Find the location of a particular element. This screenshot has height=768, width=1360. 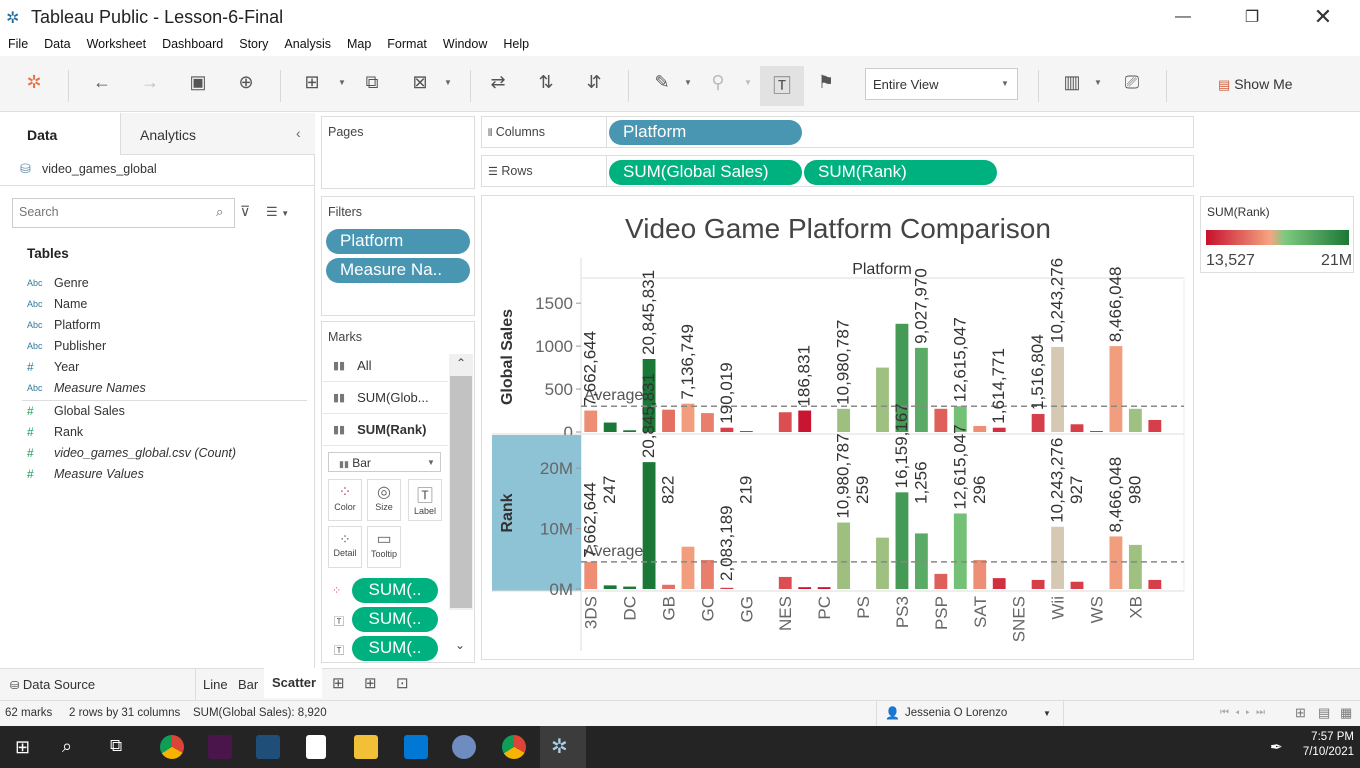

columns-pill-platform: Platform is located at coordinates (705, 132).